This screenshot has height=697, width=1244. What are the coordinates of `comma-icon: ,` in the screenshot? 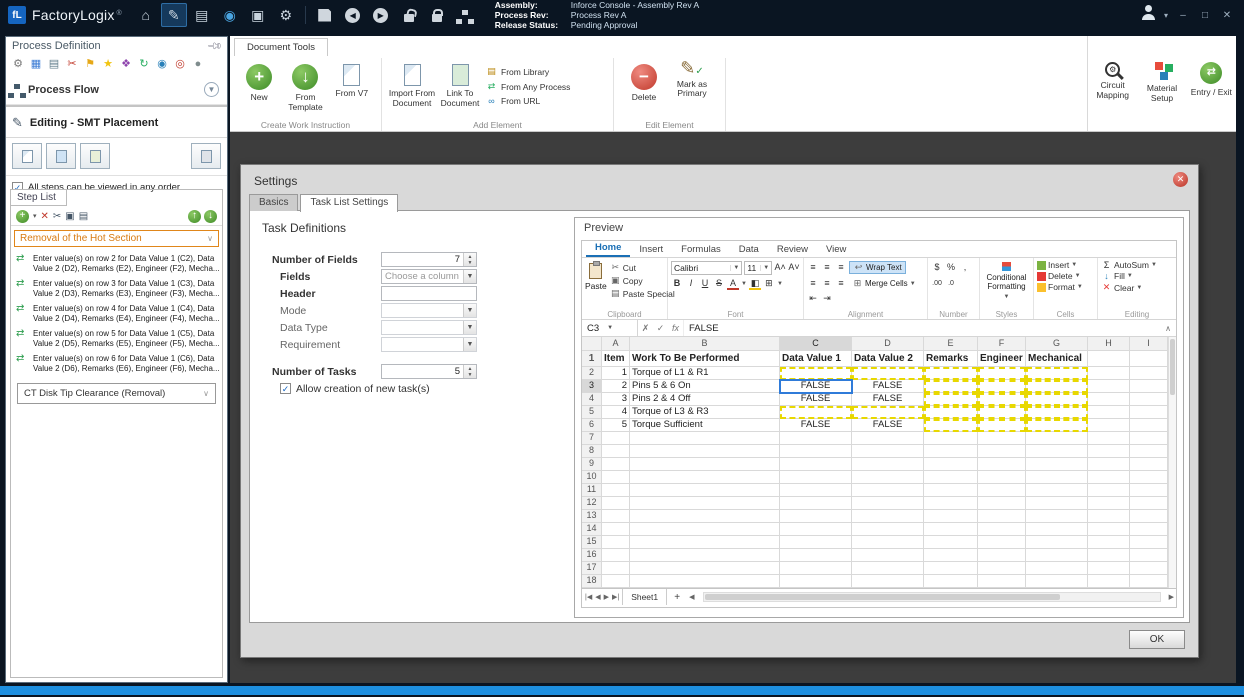 It's located at (965, 267).